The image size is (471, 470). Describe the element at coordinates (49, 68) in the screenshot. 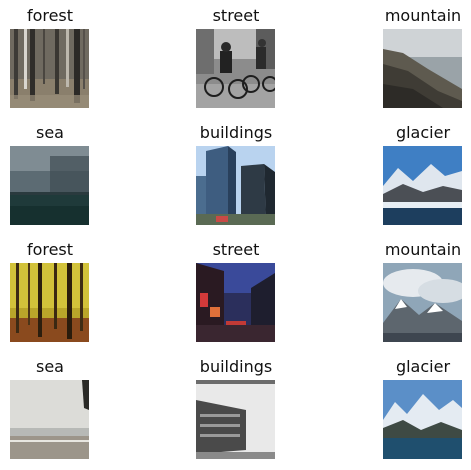

I see `forest-photo` at that location.